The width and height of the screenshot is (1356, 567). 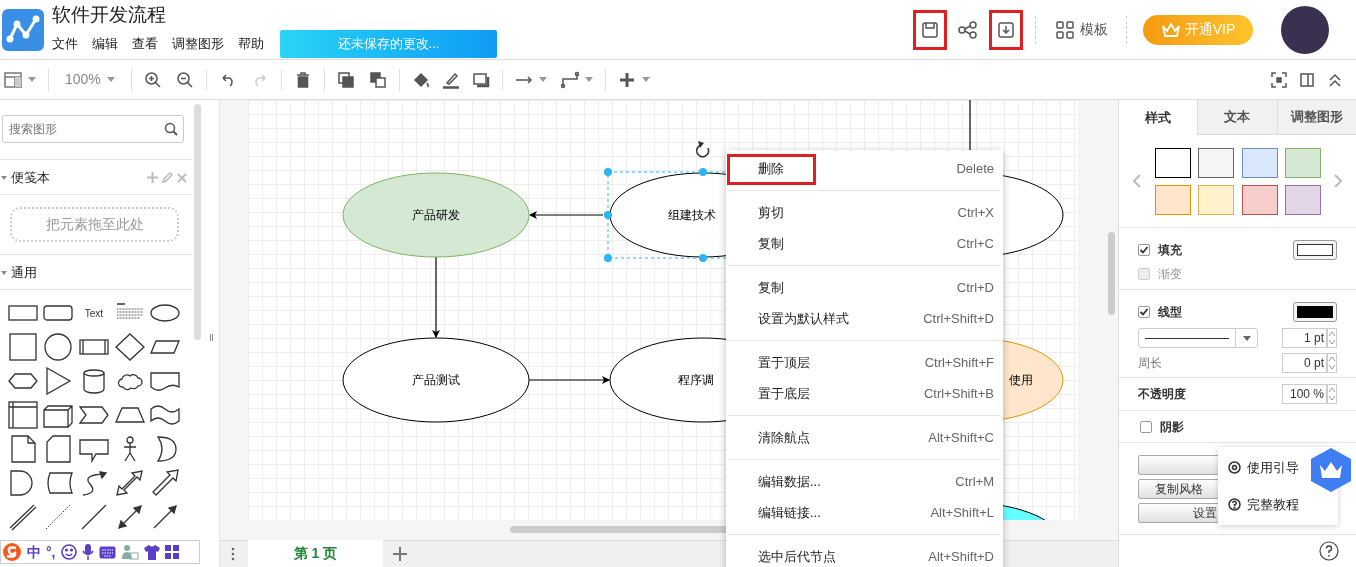 I want to click on perimeter-field: 0 pt, so click(x=1304, y=363).